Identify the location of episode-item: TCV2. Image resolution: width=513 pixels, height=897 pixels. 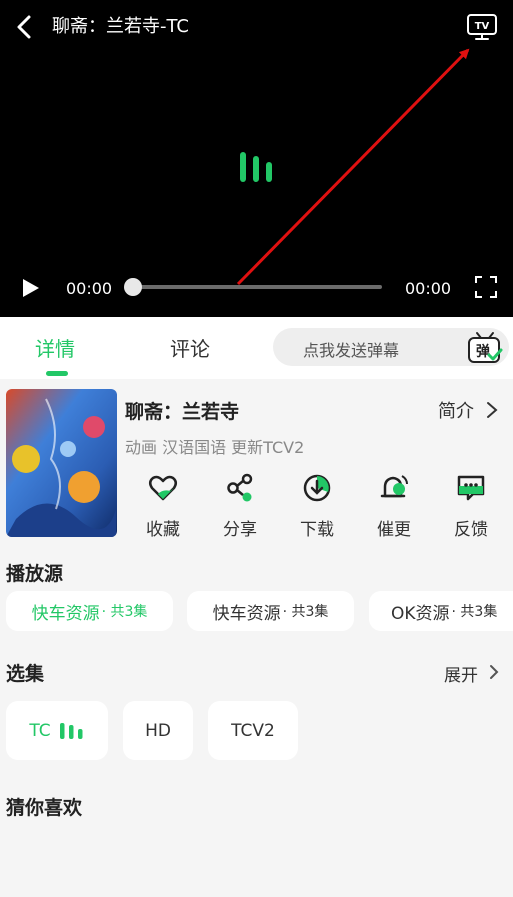
(253, 730).